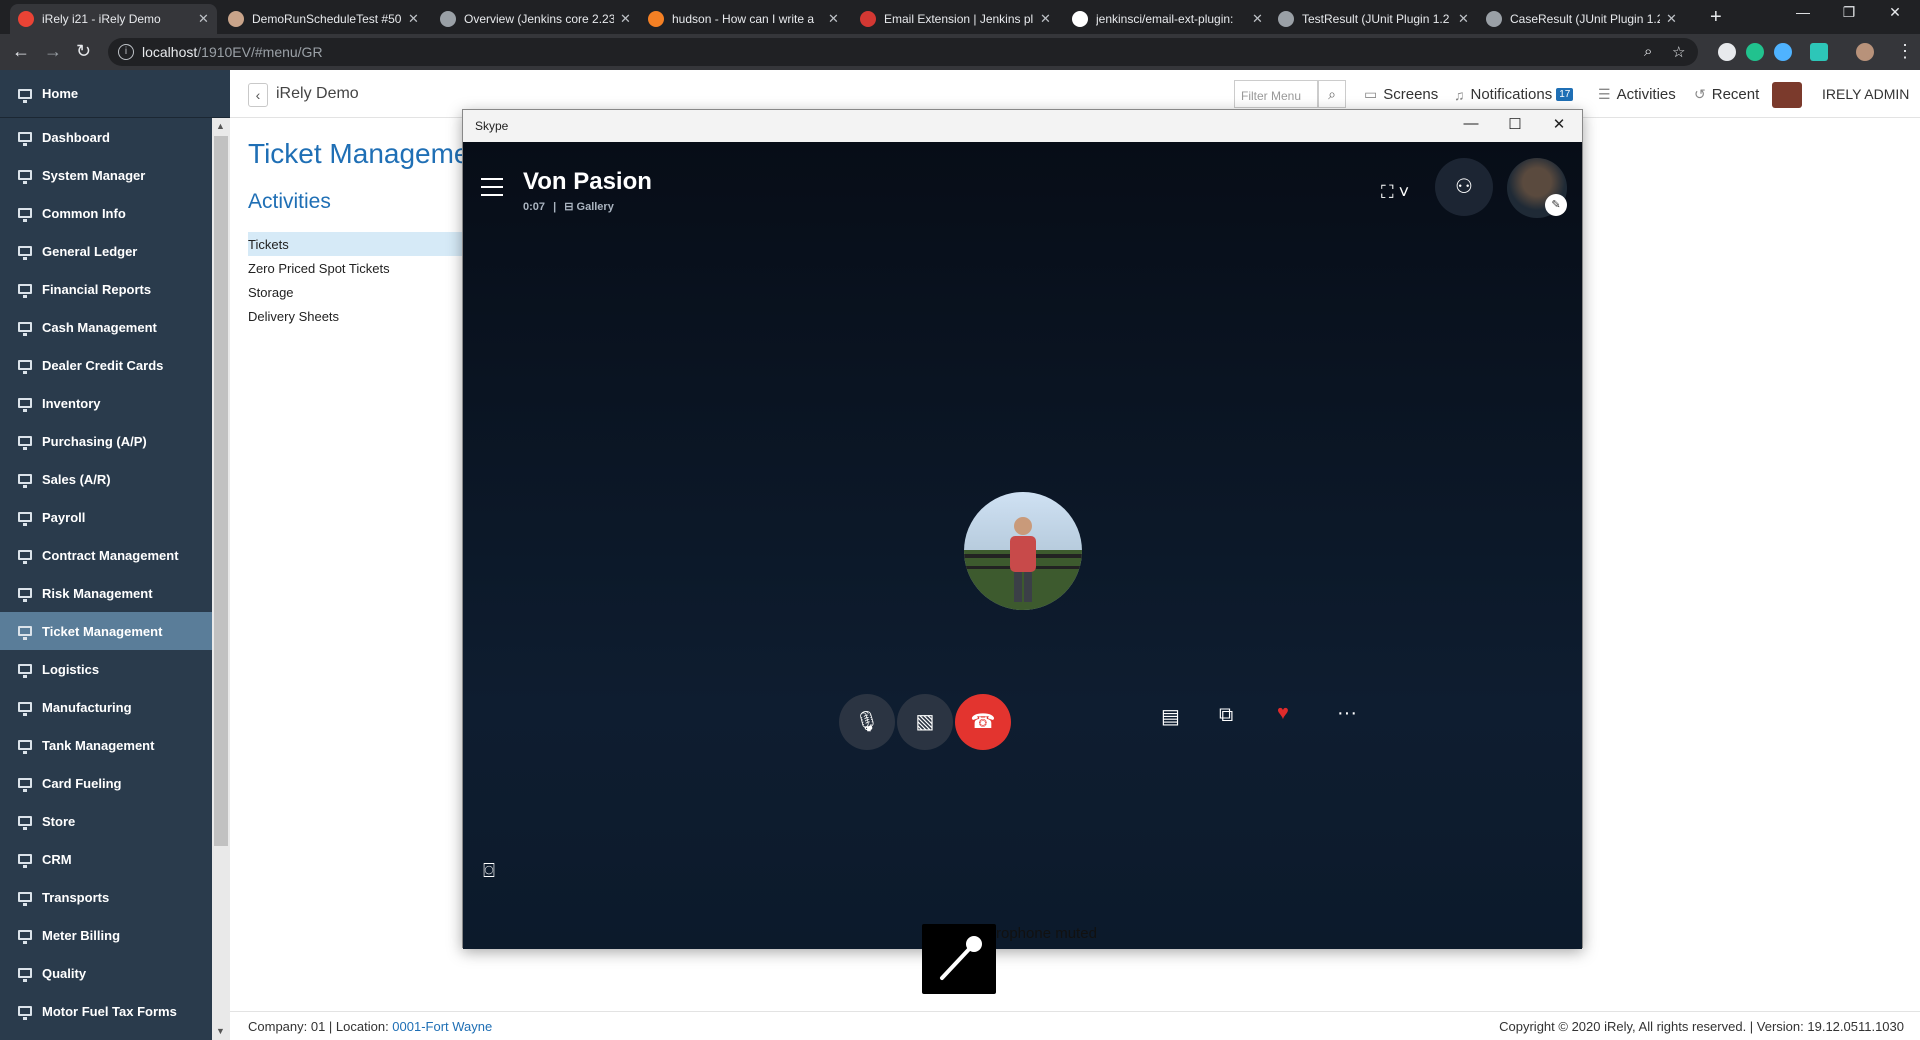 The height and width of the screenshot is (1040, 1920). Describe the element at coordinates (1648, 51) in the screenshot. I see `zoom-icon: ⌕` at that location.